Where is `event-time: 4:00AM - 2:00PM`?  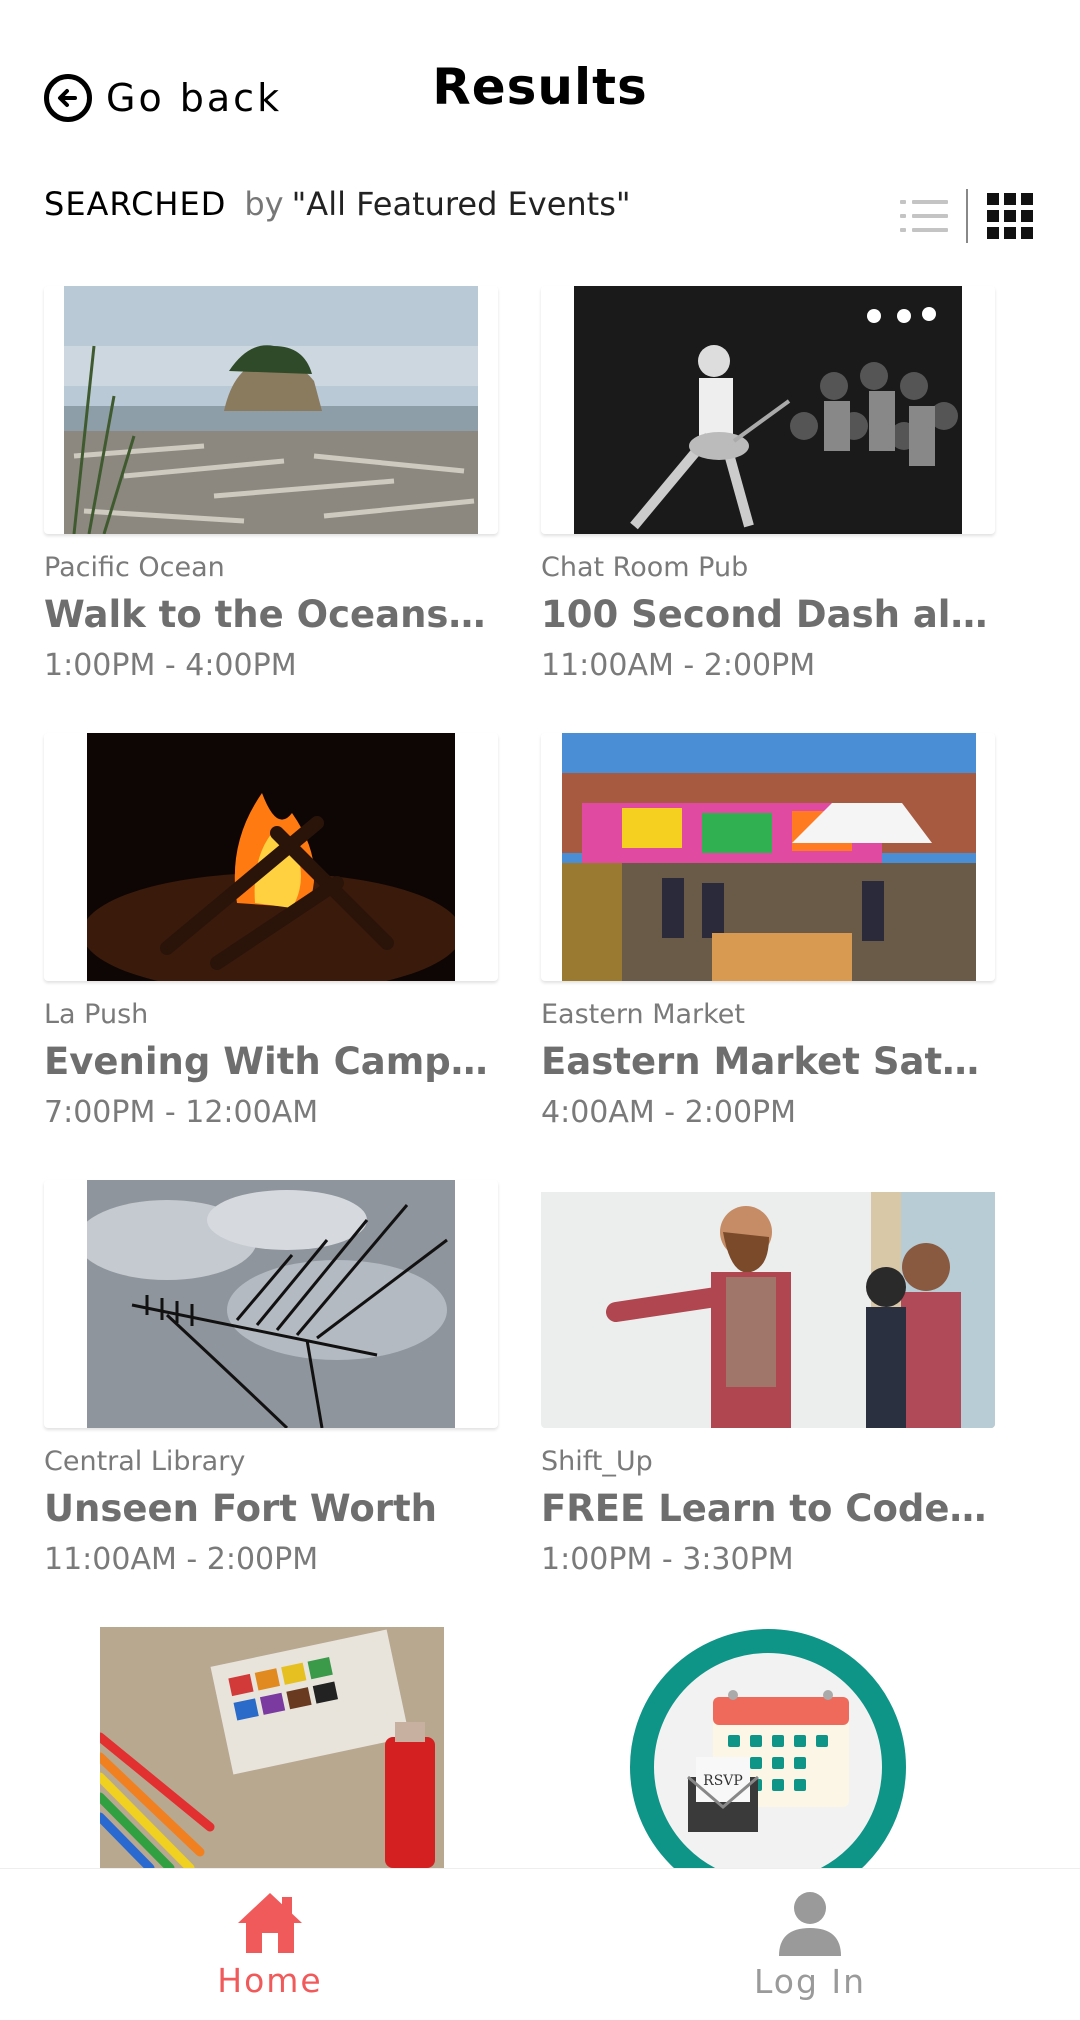 event-time: 4:00AM - 2:00PM is located at coordinates (669, 1112).